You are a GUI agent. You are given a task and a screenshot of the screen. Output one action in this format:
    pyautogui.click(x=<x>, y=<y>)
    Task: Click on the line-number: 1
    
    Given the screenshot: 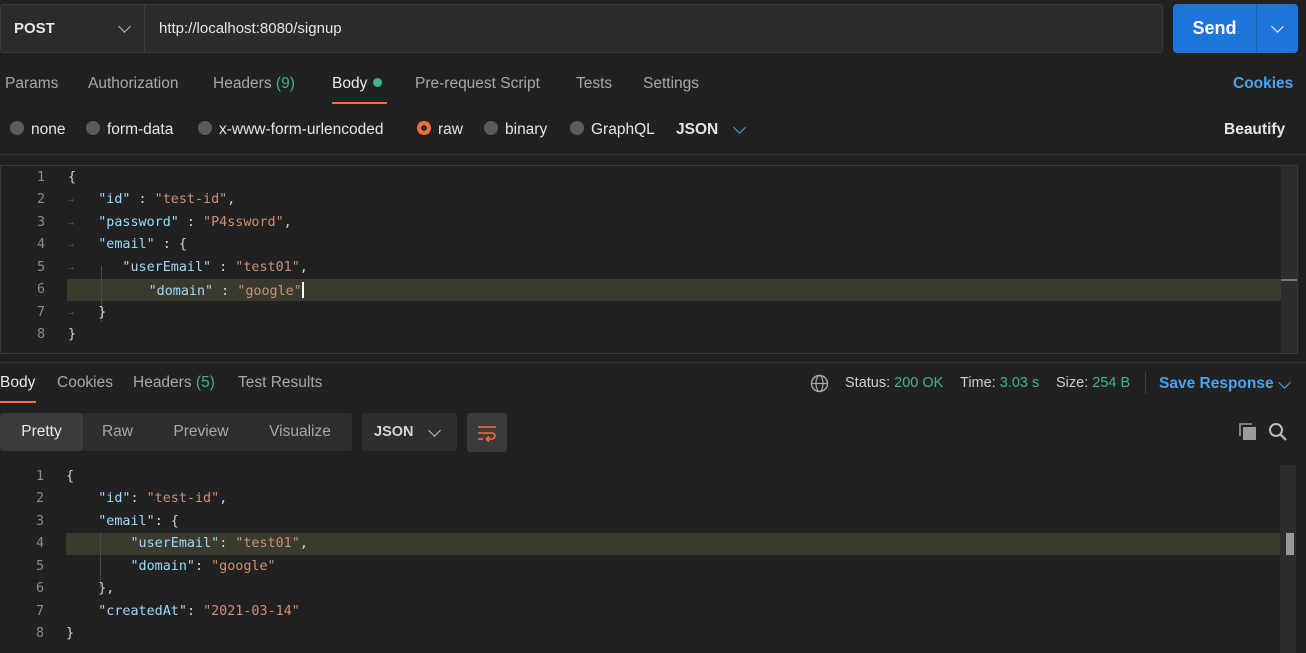 What is the action you would take?
    pyautogui.click(x=39, y=476)
    